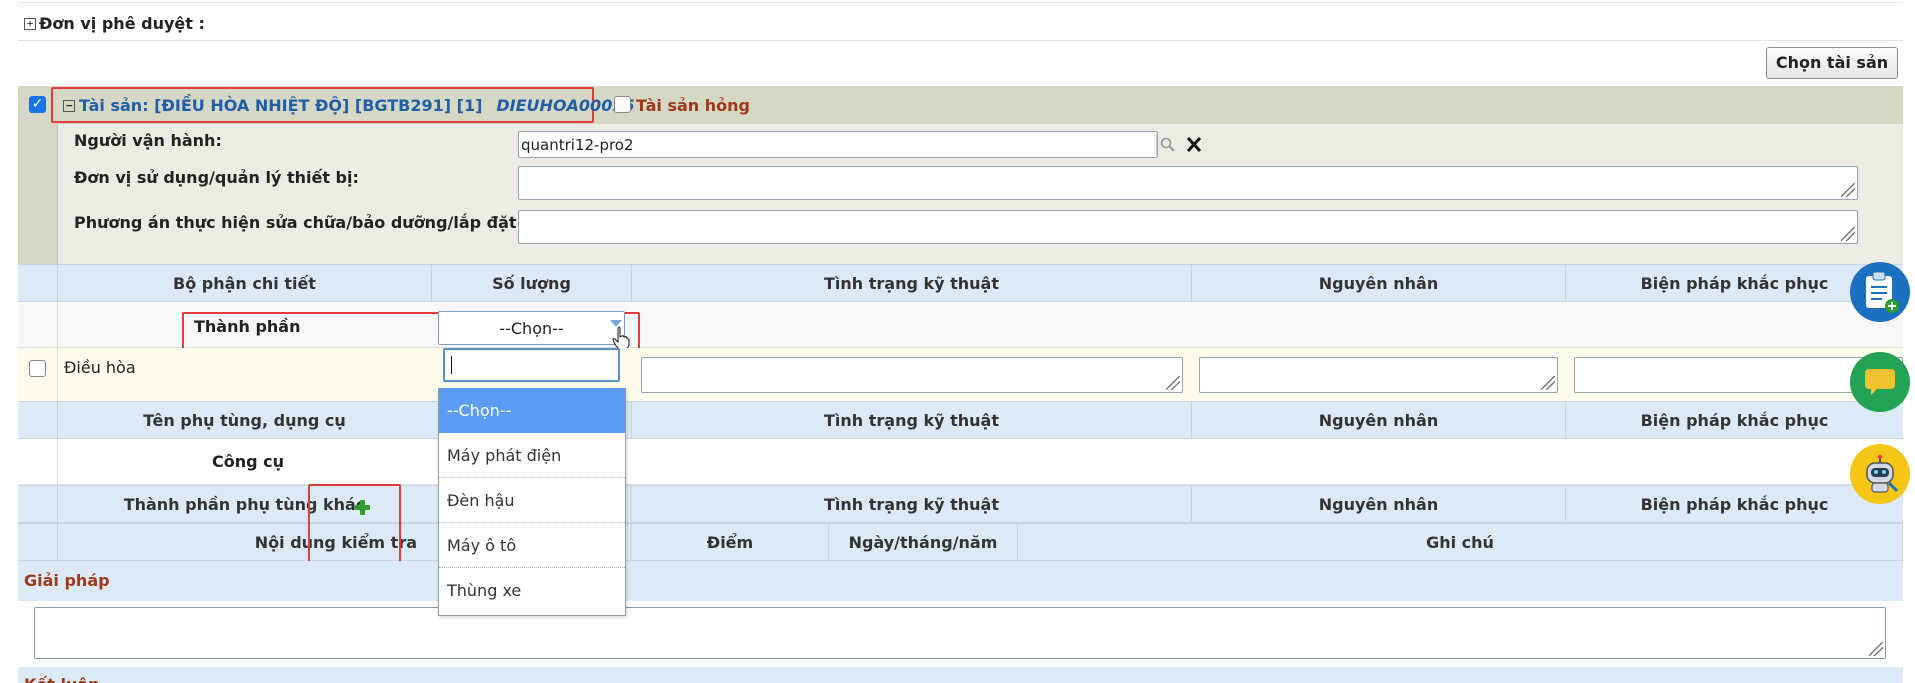 This screenshot has height=683, width=1915. I want to click on col-spare-remedy: Biện pháp khắc phục, so click(1734, 420).